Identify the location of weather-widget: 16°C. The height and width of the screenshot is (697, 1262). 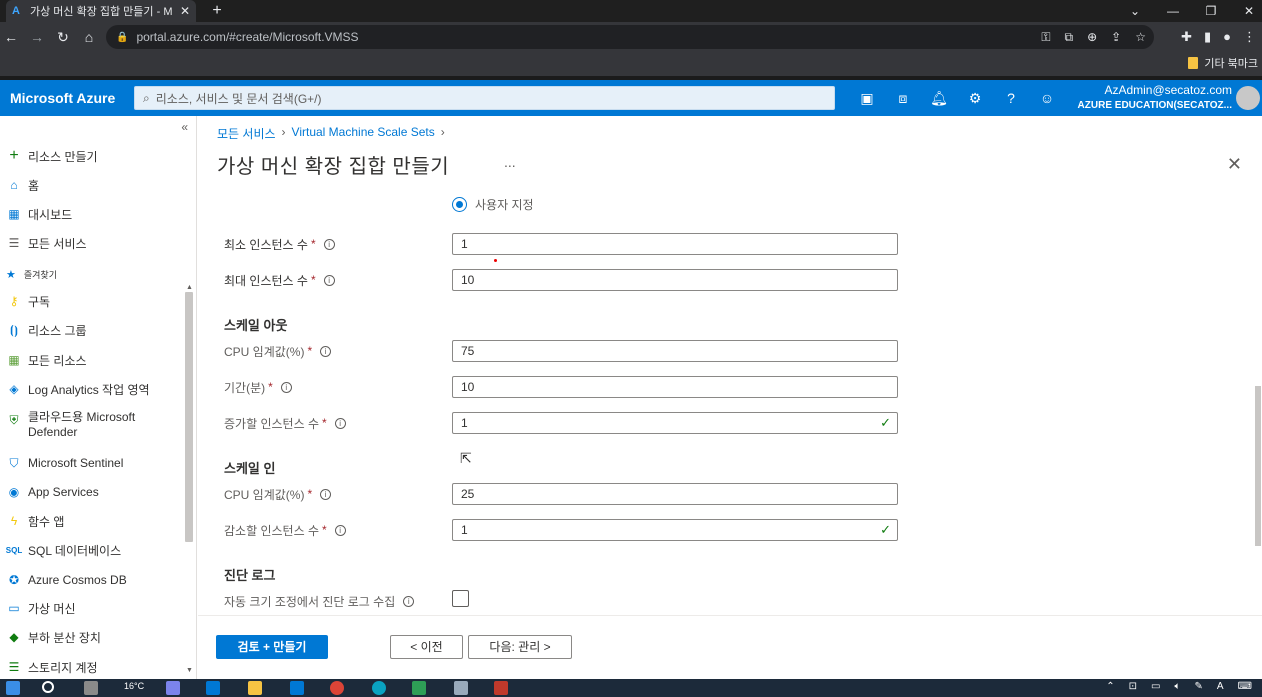
(134, 686).